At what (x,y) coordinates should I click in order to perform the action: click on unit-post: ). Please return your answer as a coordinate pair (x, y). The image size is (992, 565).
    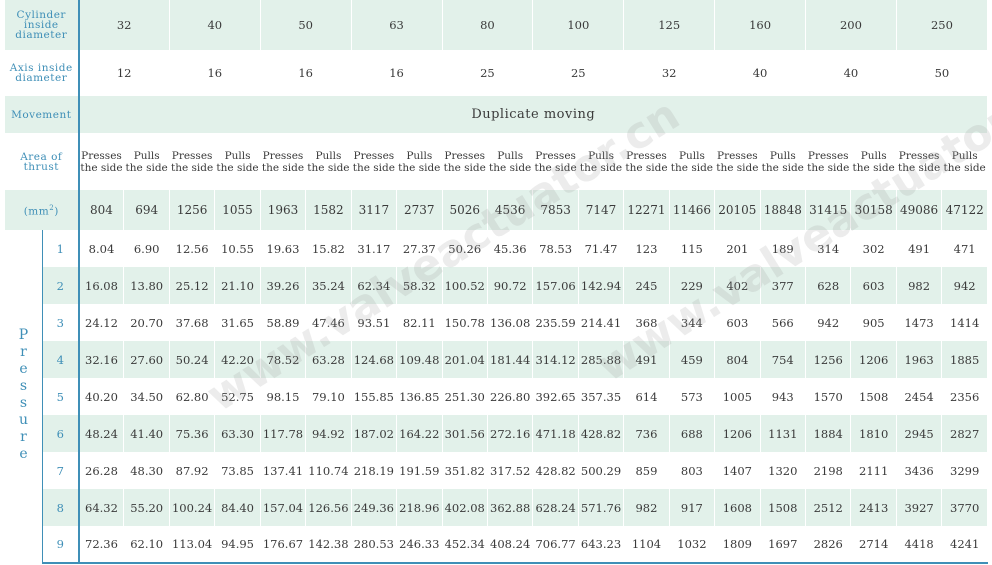
    Looking at the image, I should click on (56, 211).